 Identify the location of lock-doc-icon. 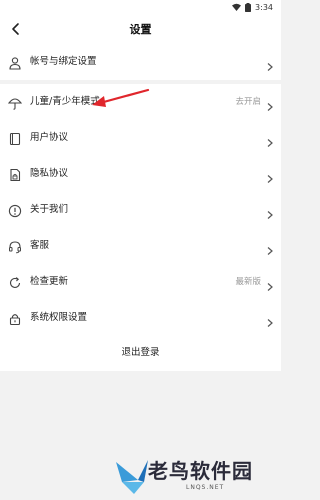
(15, 174).